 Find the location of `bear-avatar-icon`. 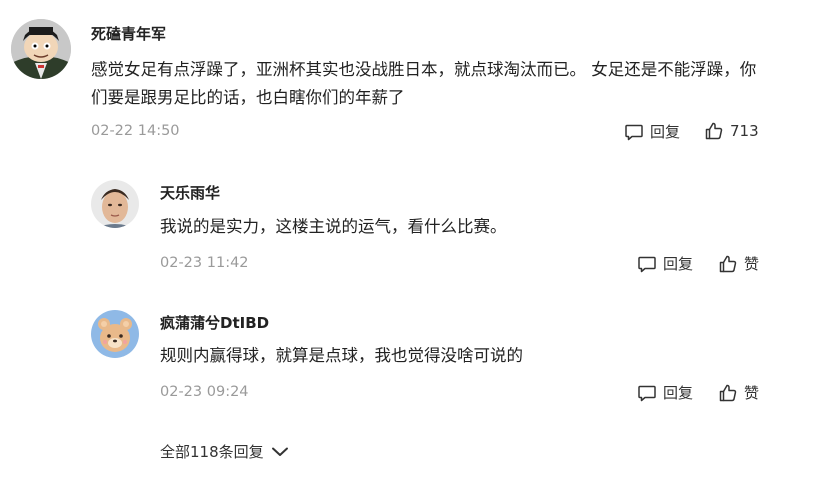

bear-avatar-icon is located at coordinates (115, 334).